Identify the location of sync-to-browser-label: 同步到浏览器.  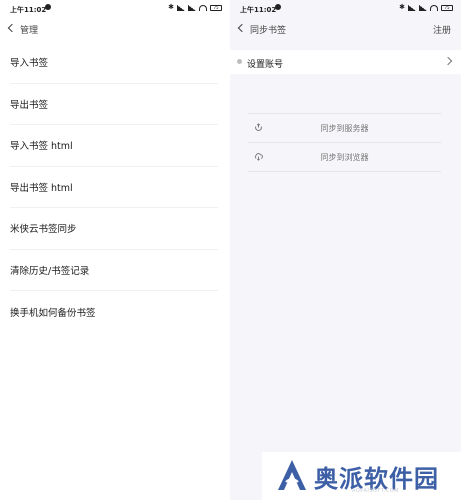
(344, 157).